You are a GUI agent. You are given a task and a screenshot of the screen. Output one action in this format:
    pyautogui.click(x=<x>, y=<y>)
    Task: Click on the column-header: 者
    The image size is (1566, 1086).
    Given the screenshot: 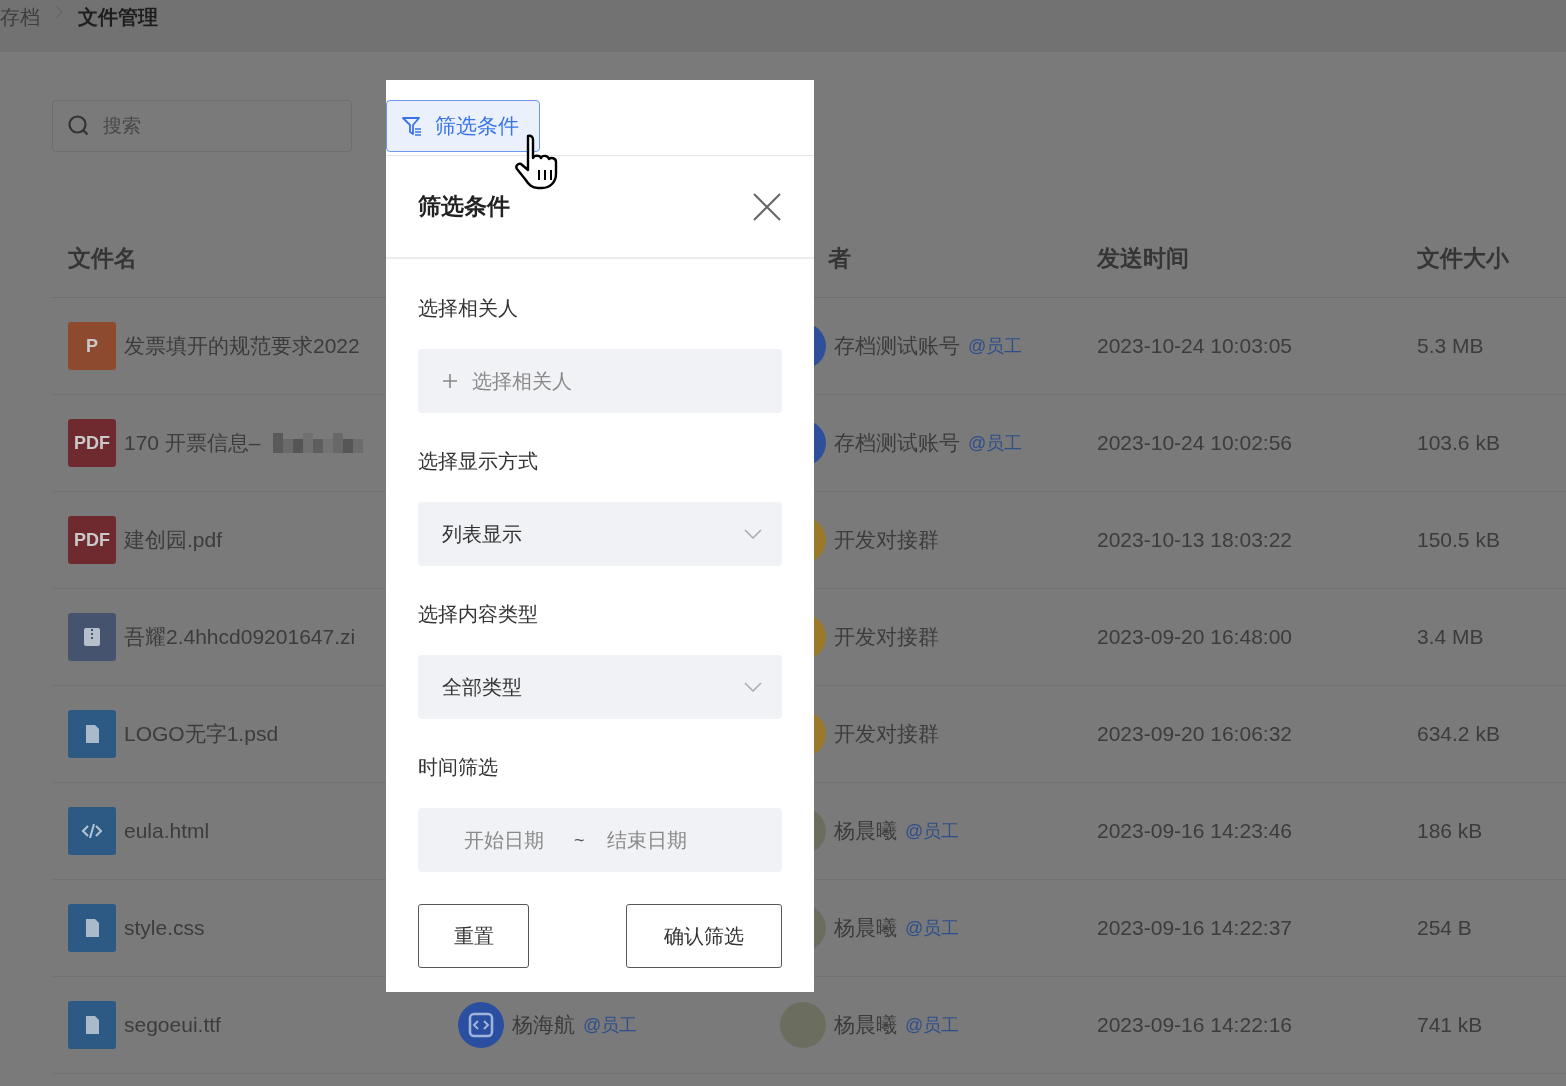 What is the action you would take?
    pyautogui.click(x=839, y=258)
    